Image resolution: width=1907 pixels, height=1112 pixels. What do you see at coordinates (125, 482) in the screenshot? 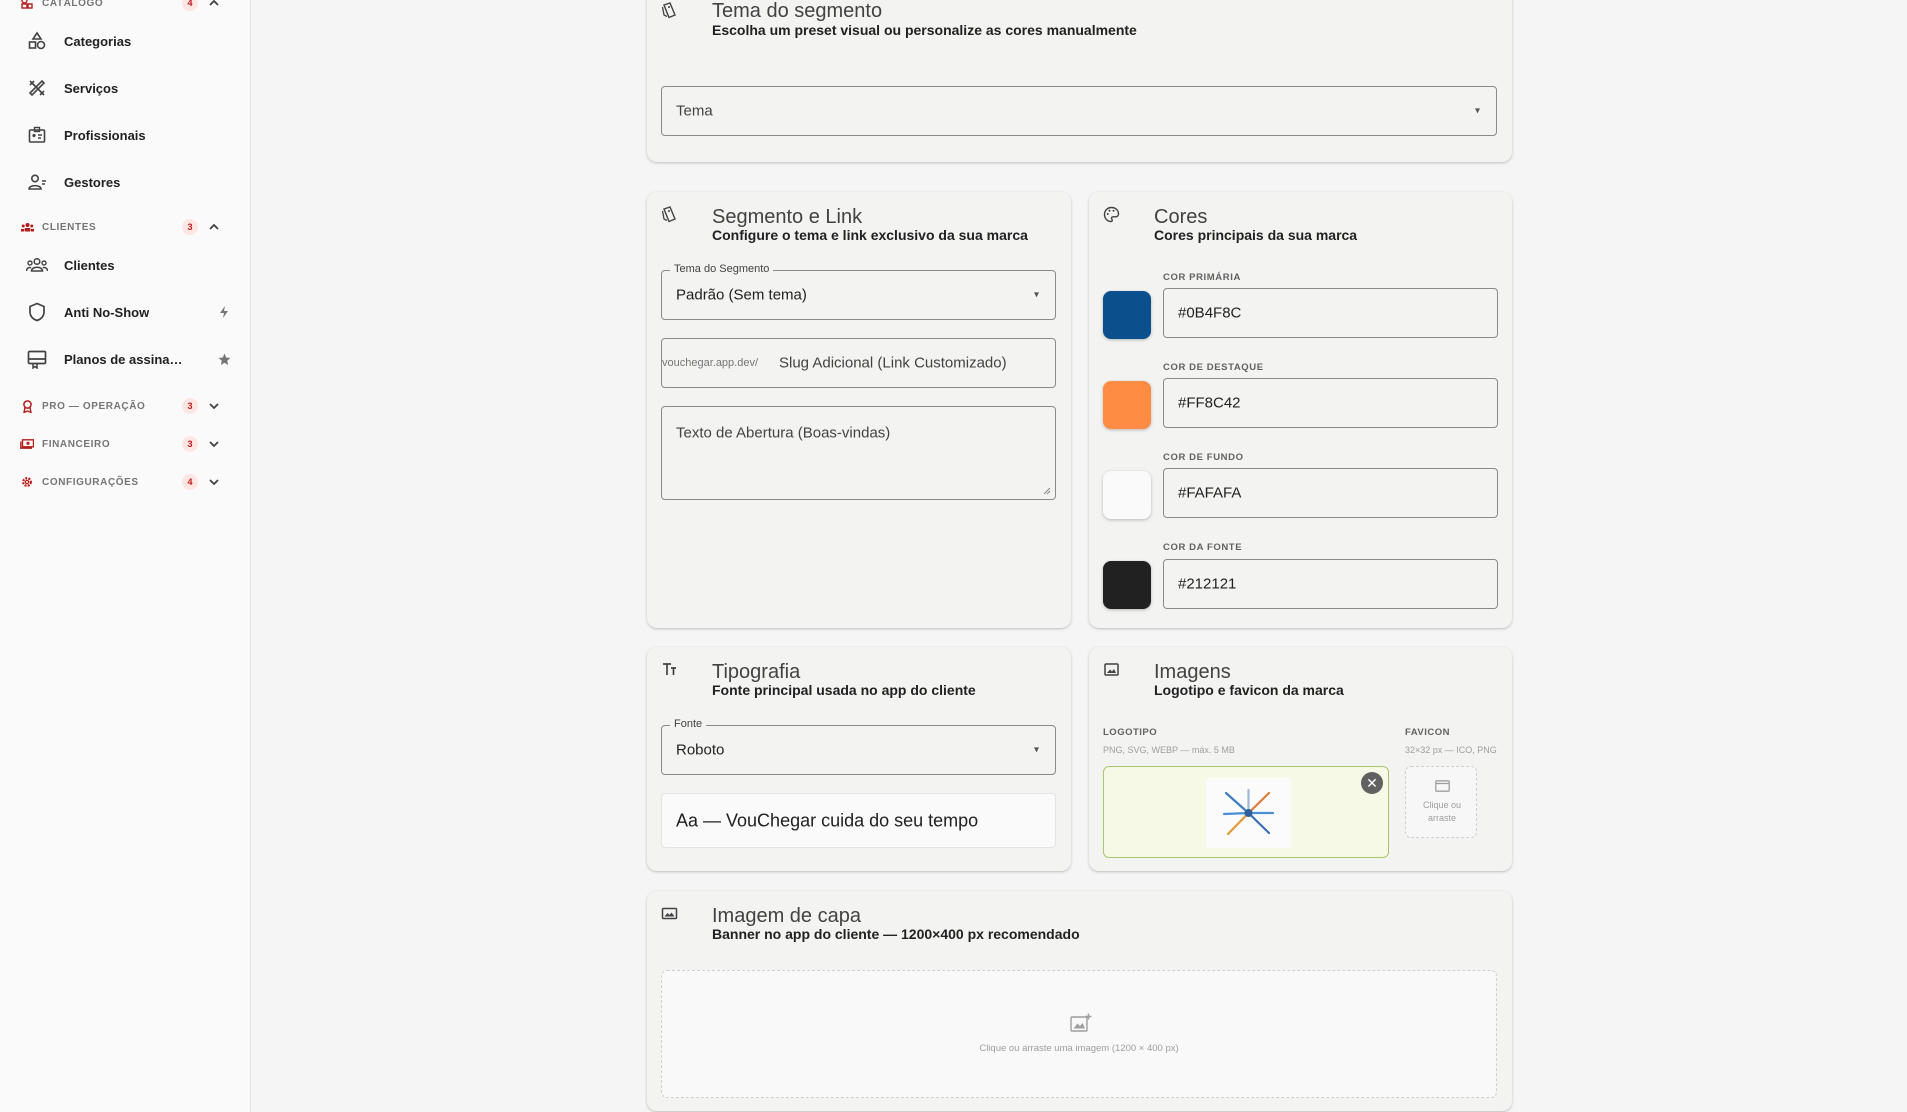
I see `sidebar-section-configuracoes: CONFIGURAÇÕES 4` at bounding box center [125, 482].